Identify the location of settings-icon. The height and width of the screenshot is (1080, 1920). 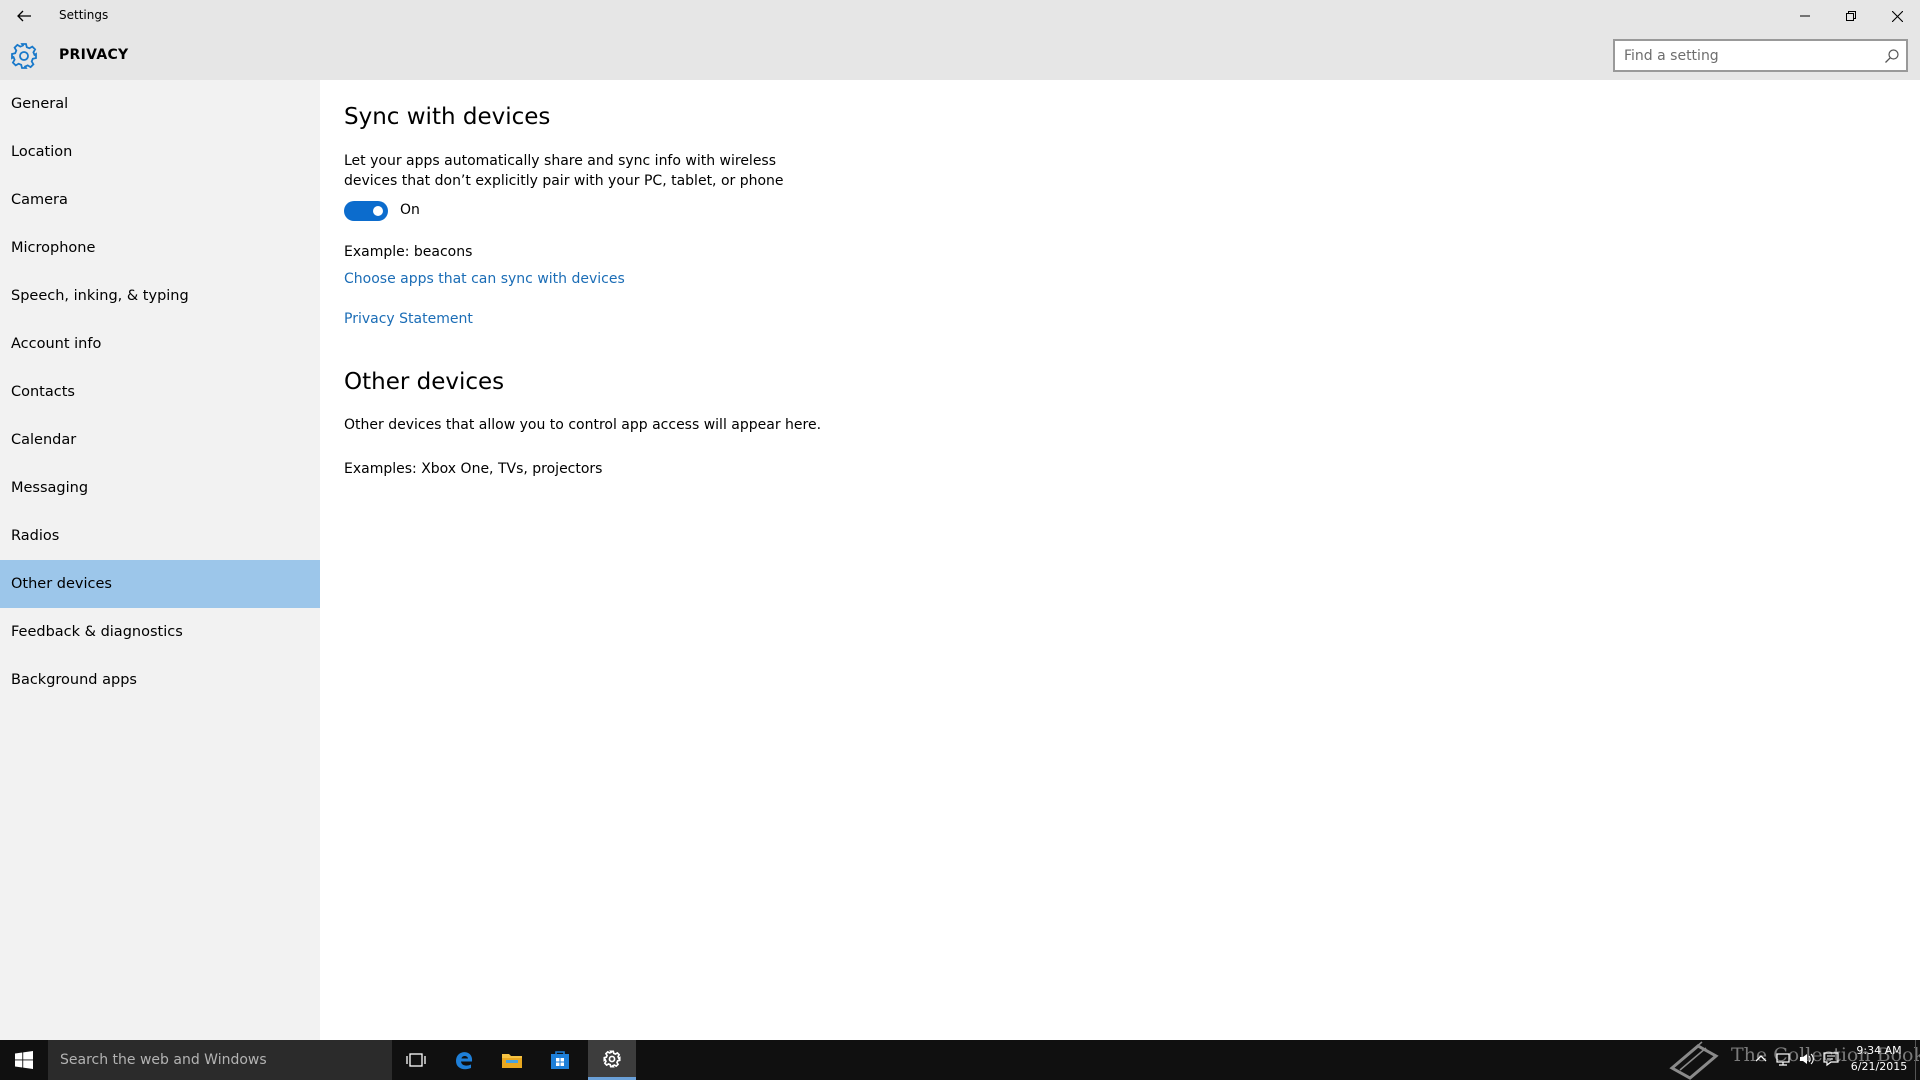
(612, 1058).